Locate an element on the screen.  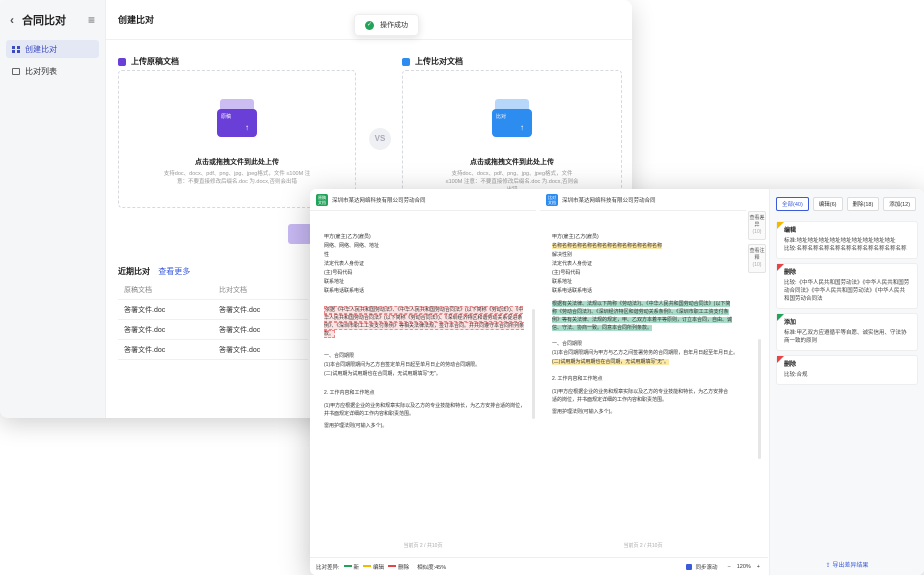
grid-icon is located at coordinates (16, 49).